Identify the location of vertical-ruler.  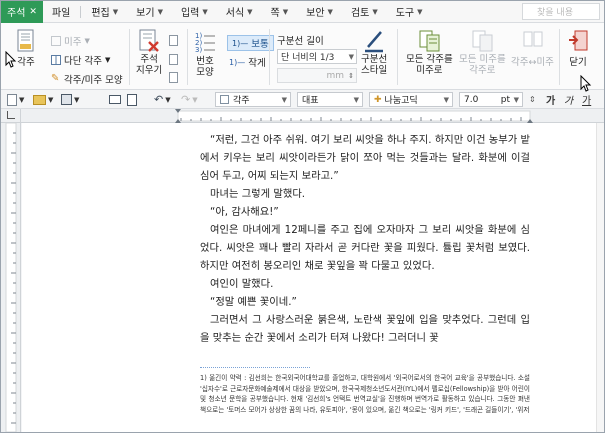
(11, 277).